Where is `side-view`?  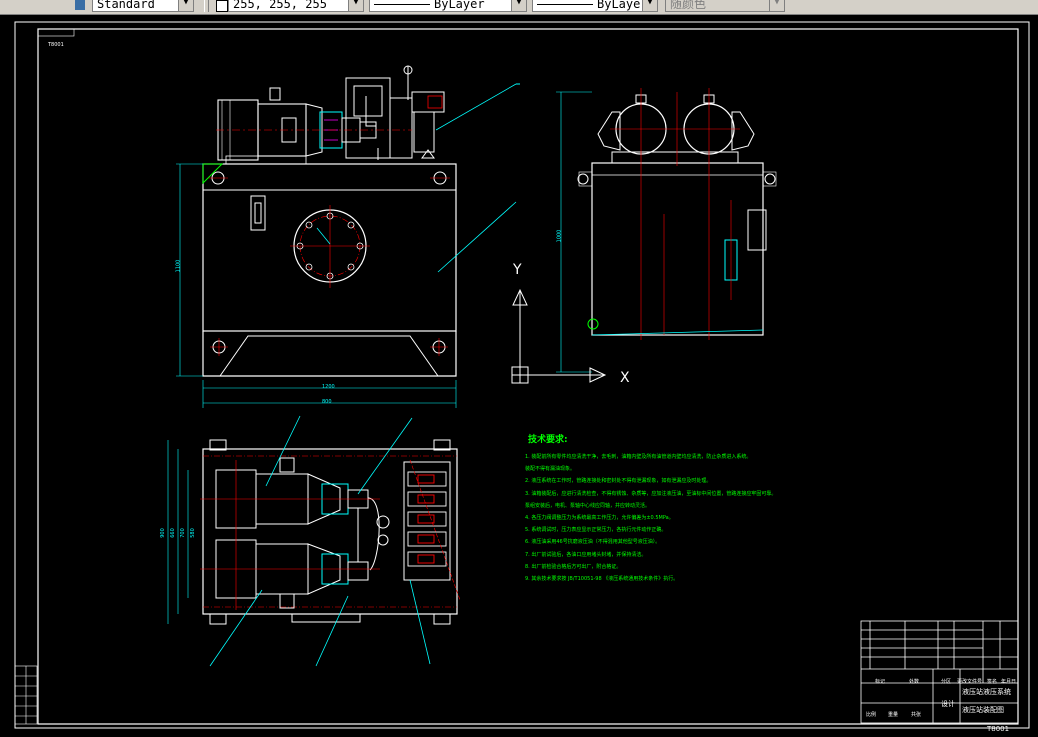
side-view is located at coordinates (666, 230).